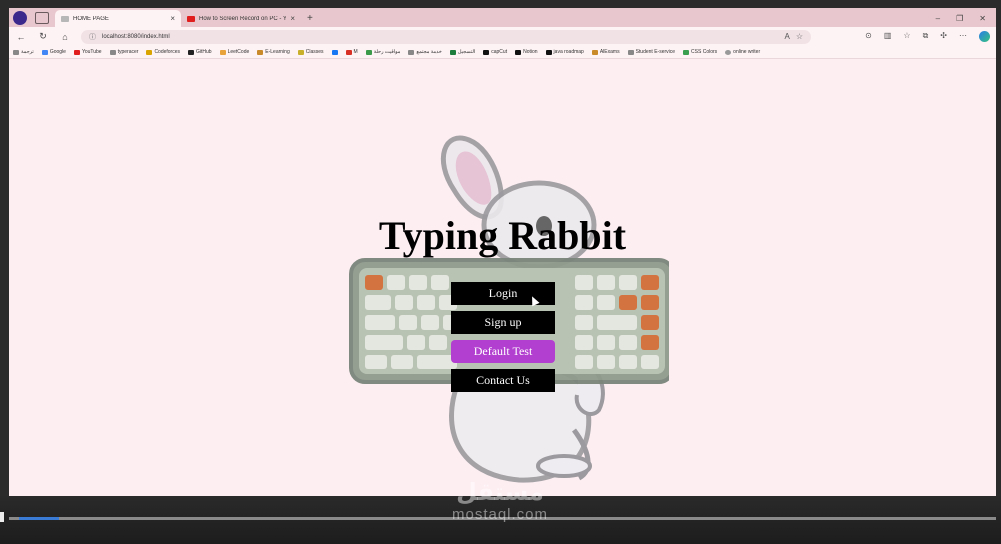 The height and width of the screenshot is (544, 1001). What do you see at coordinates (167, 52) in the screenshot?
I see `bookmark-label: Codeforces` at bounding box center [167, 52].